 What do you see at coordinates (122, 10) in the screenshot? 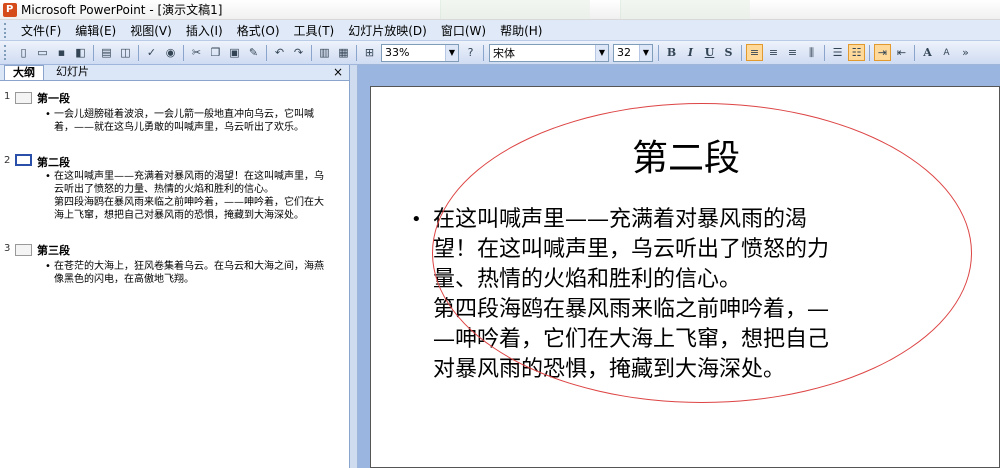
I see `window-title: Microsoft PowerPoint - [演示文稿1]` at bounding box center [122, 10].